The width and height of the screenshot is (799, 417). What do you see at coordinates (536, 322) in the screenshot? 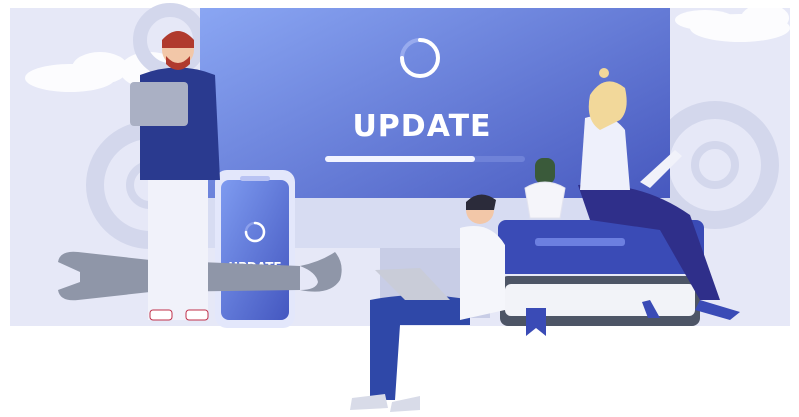
I see `bookmark-ribbon` at bounding box center [536, 322].